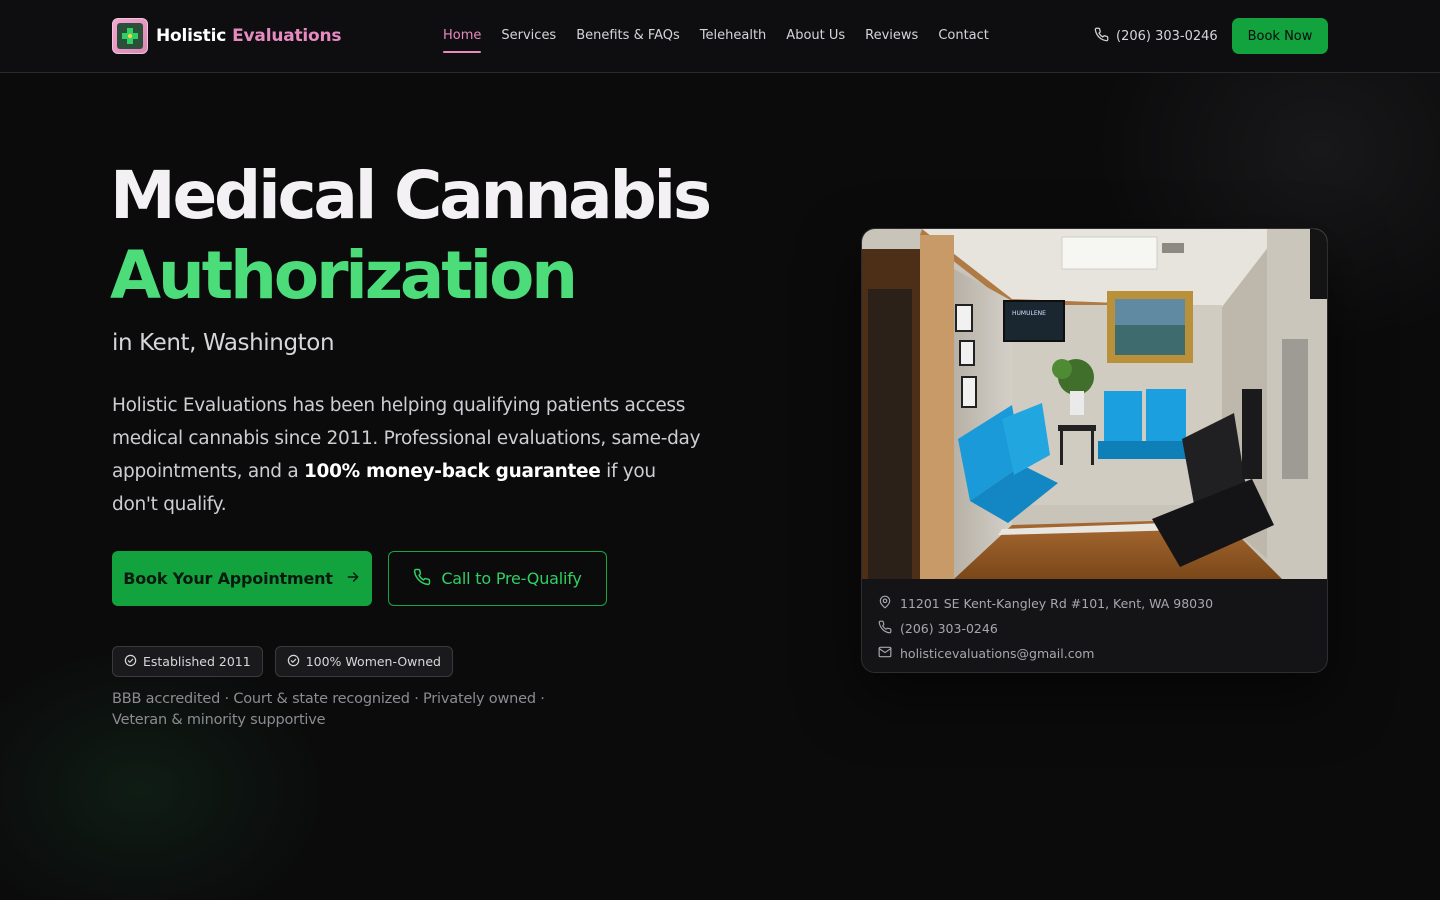 The image size is (1440, 900). Describe the element at coordinates (891, 38) in the screenshot. I see `nav-reviews: Reviews` at that location.